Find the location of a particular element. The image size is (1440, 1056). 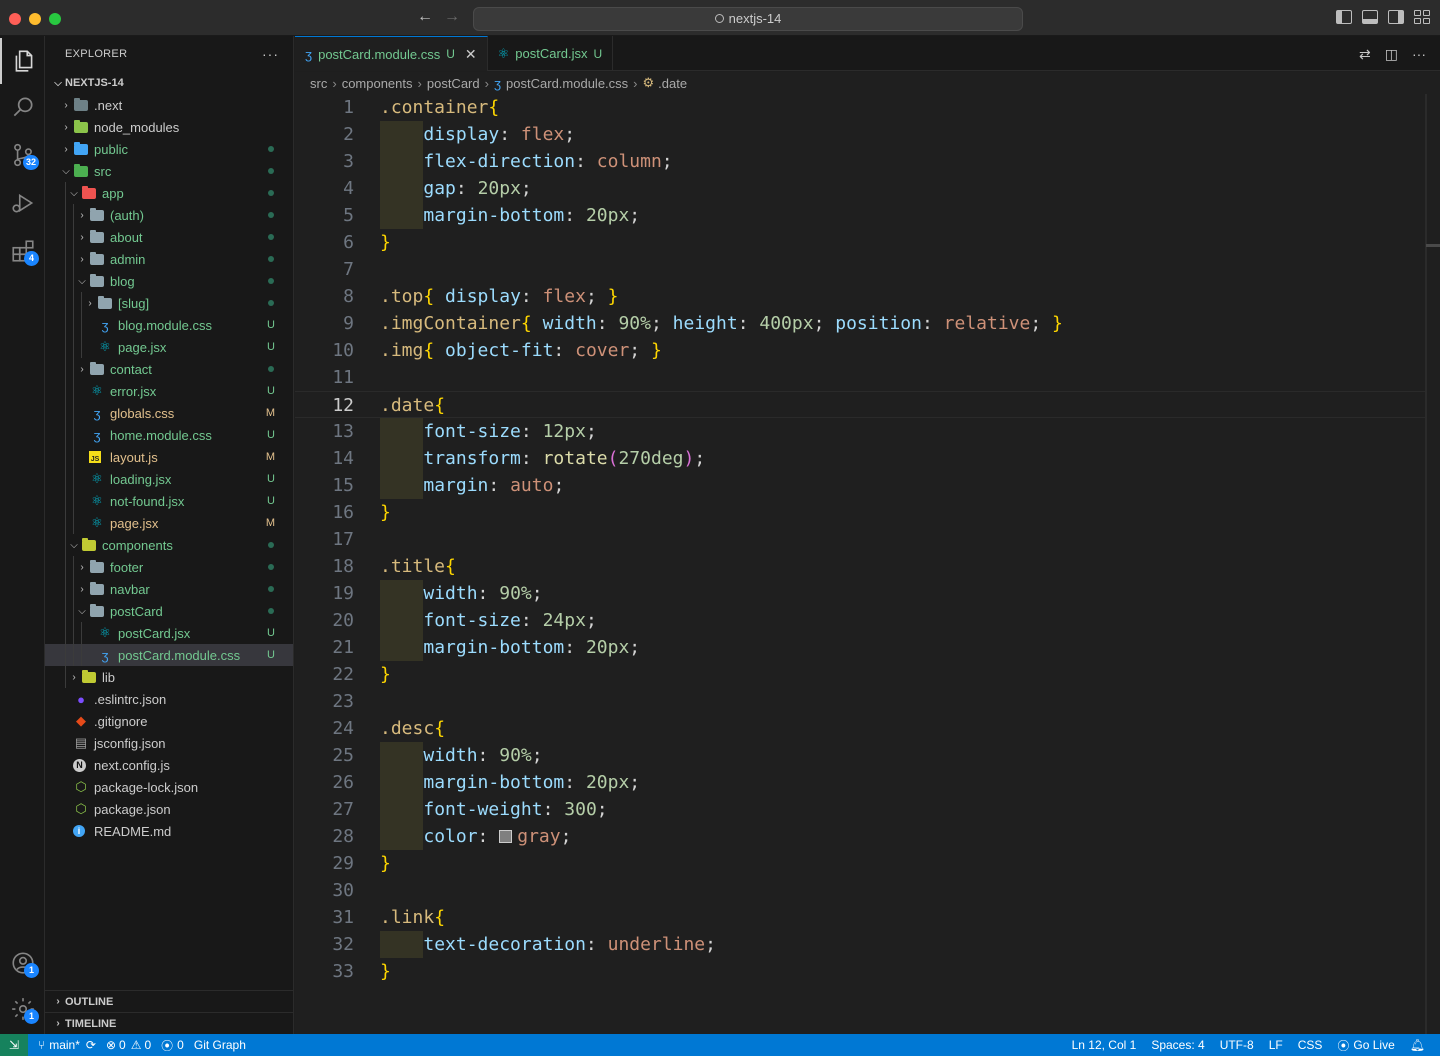

sync-icon: ⟳ is located at coordinates (91, 1045).